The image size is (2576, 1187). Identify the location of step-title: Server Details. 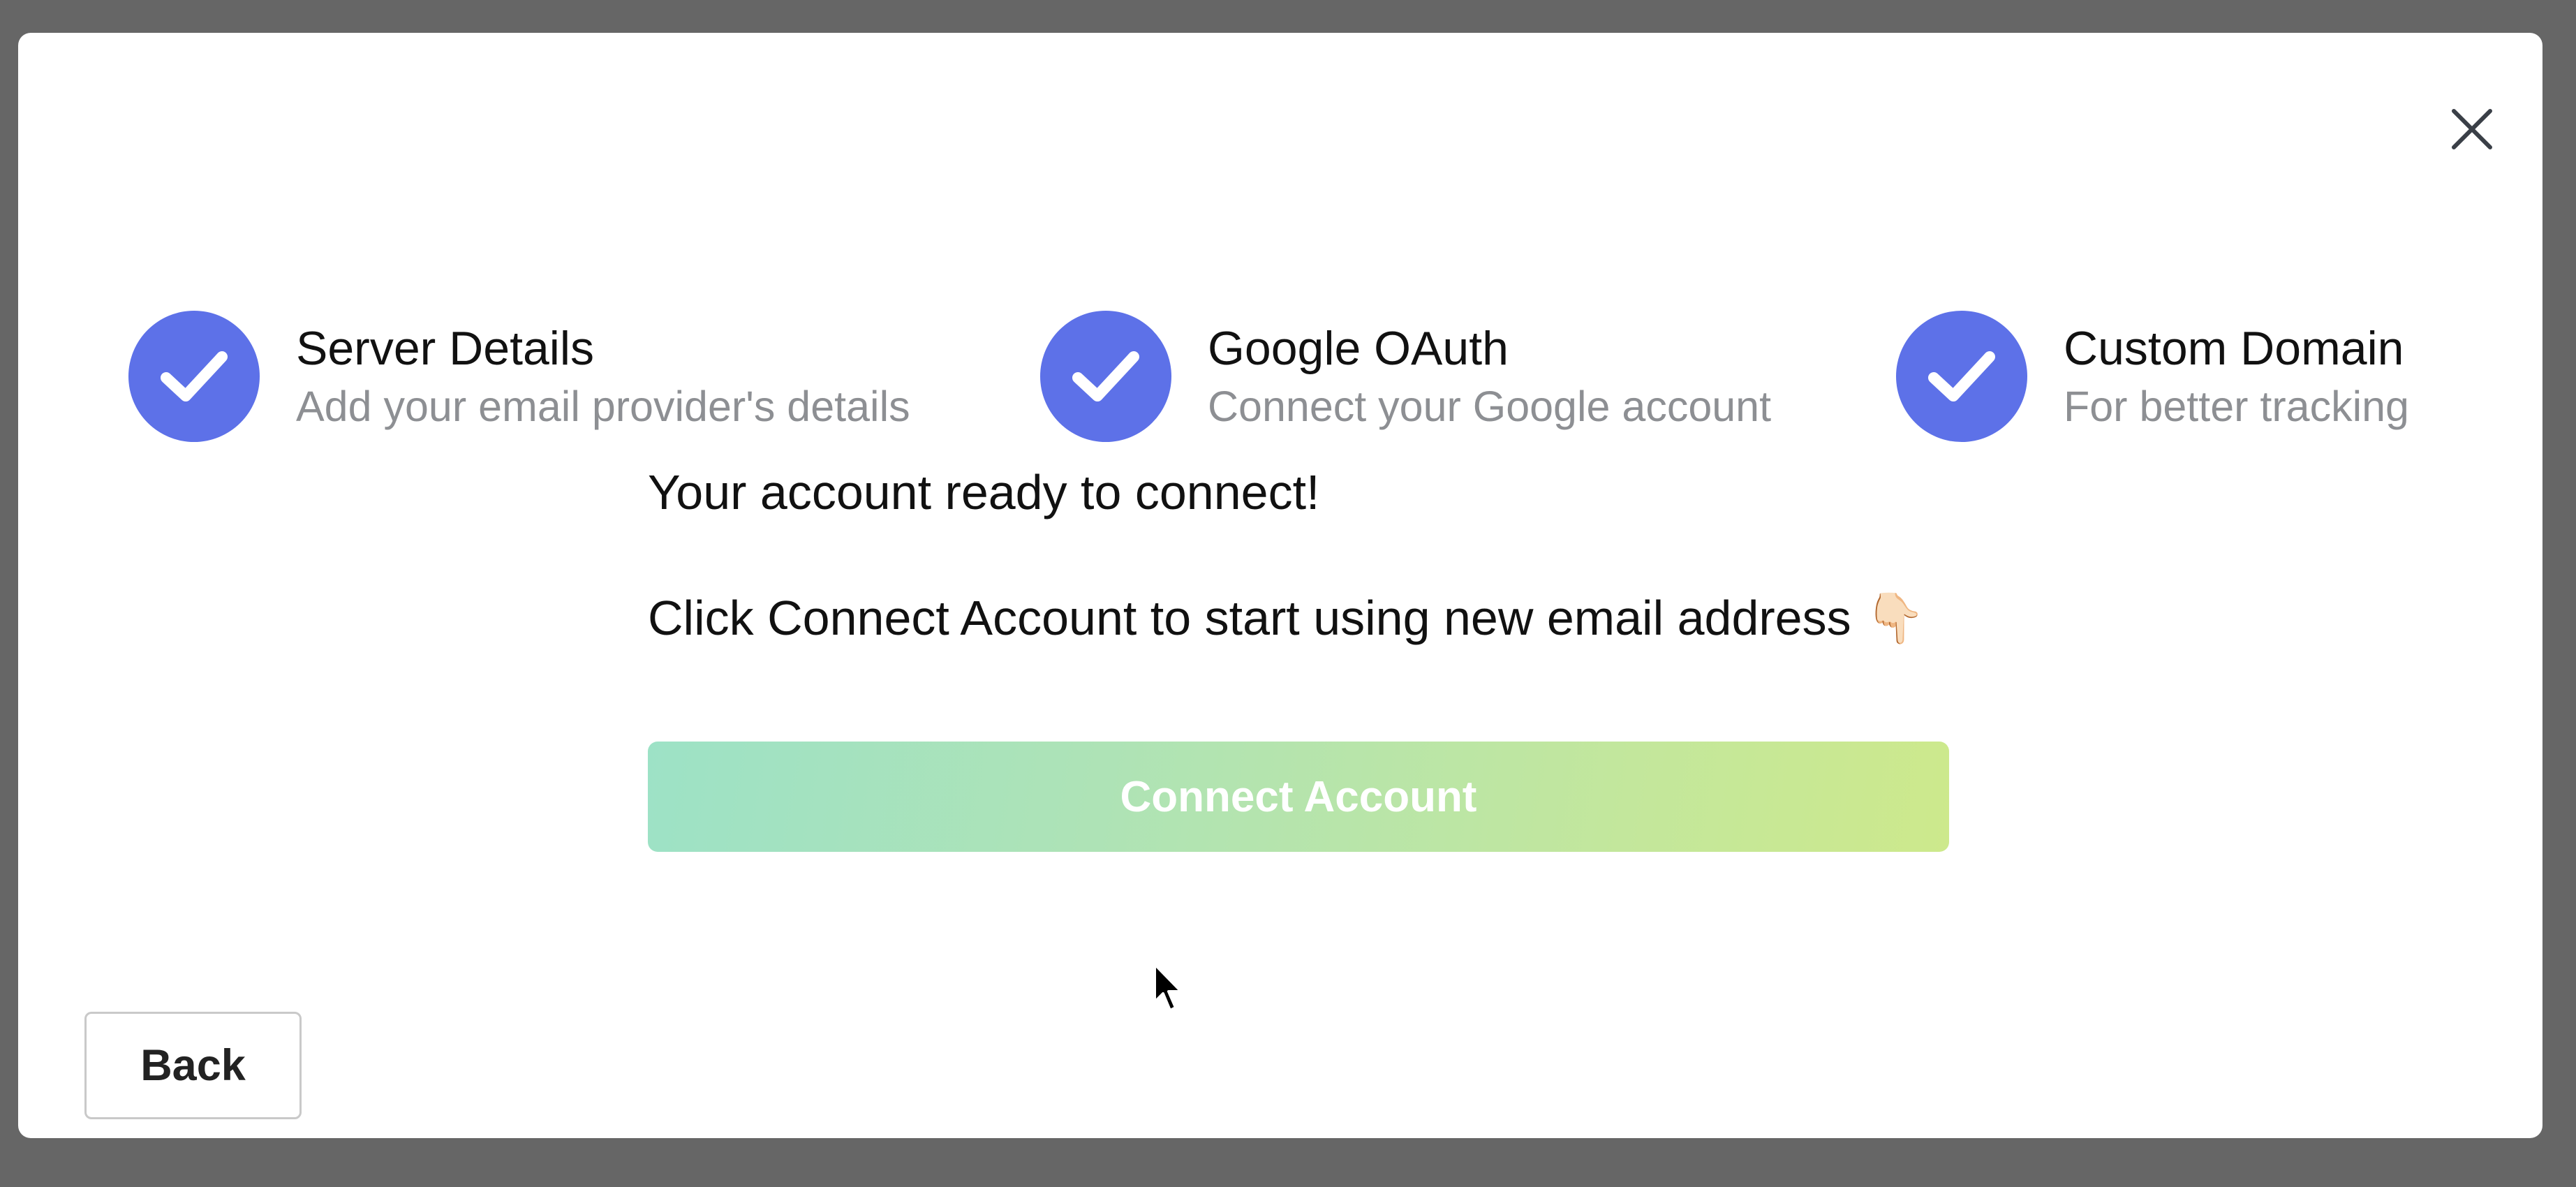
(445, 349).